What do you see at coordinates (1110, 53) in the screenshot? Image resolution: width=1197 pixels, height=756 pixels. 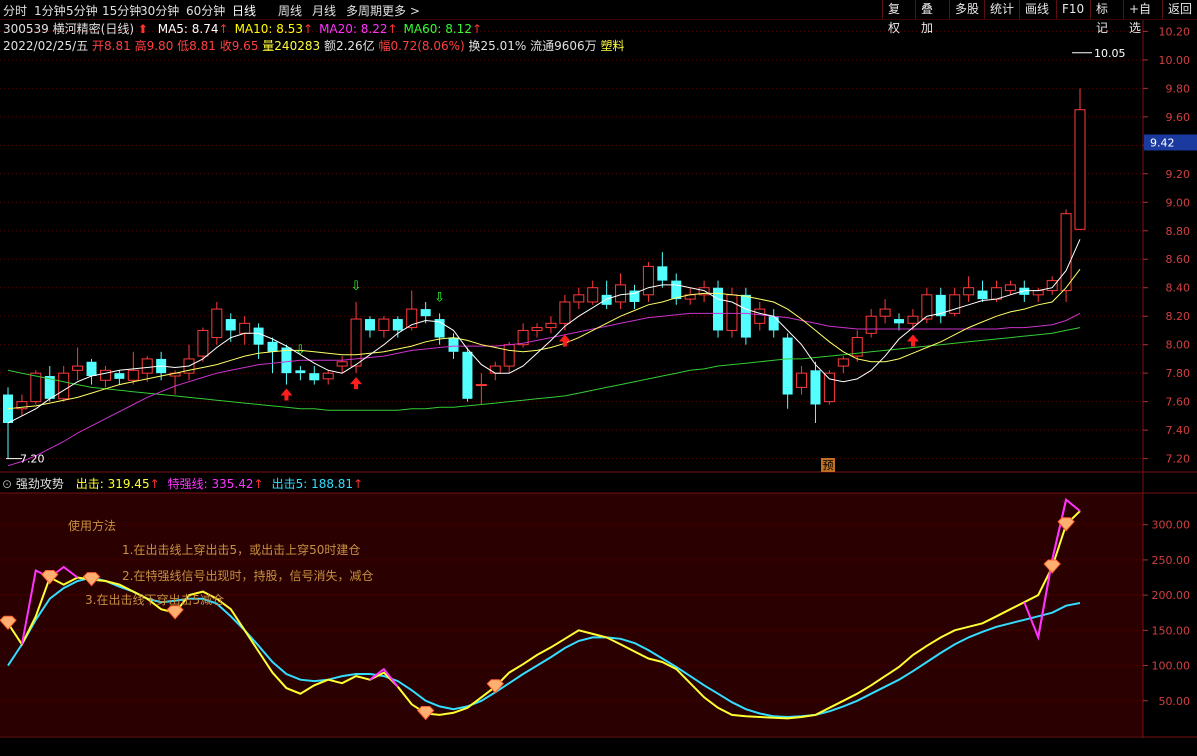 I see `high-mark-label: 10.05` at bounding box center [1110, 53].